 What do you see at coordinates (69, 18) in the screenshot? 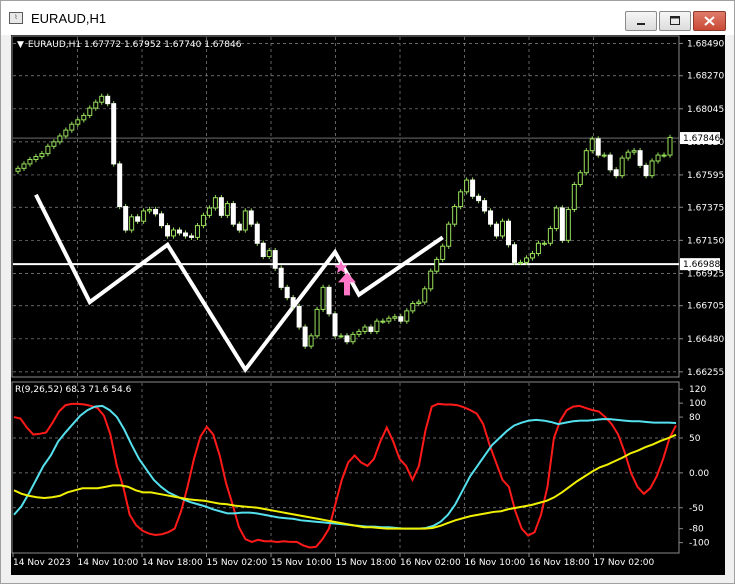
I see `window-title: EURAUD,H1` at bounding box center [69, 18].